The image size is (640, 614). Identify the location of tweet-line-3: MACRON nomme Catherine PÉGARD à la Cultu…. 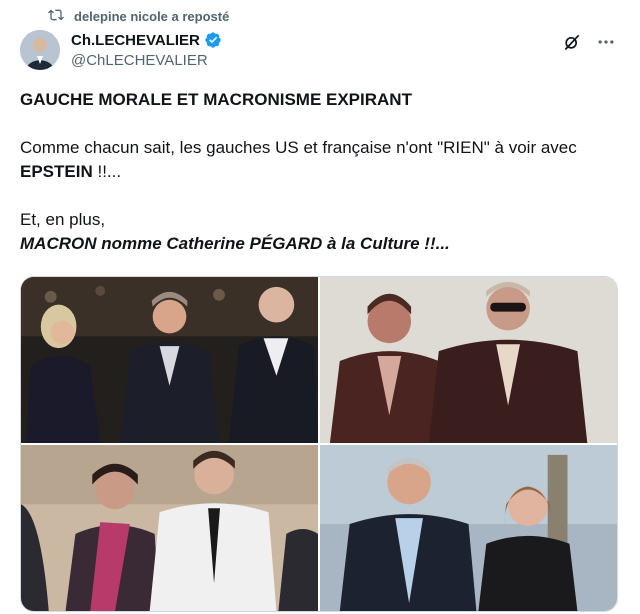
(235, 243).